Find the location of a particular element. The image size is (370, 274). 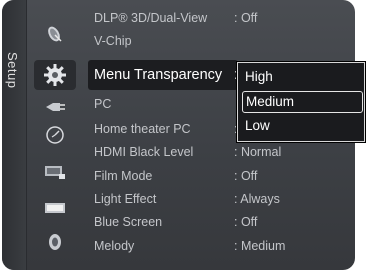

menu-item-melody: Melody is located at coordinates (114, 246).